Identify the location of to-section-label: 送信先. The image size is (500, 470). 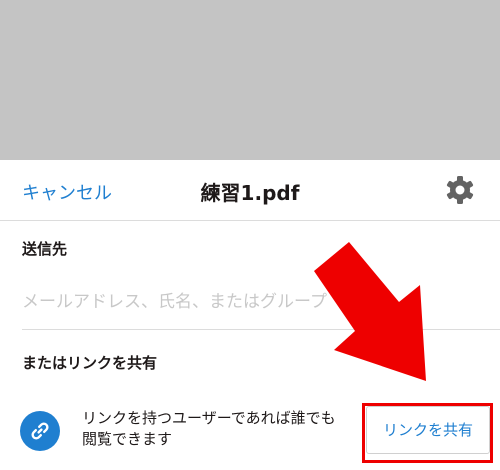
(45, 249).